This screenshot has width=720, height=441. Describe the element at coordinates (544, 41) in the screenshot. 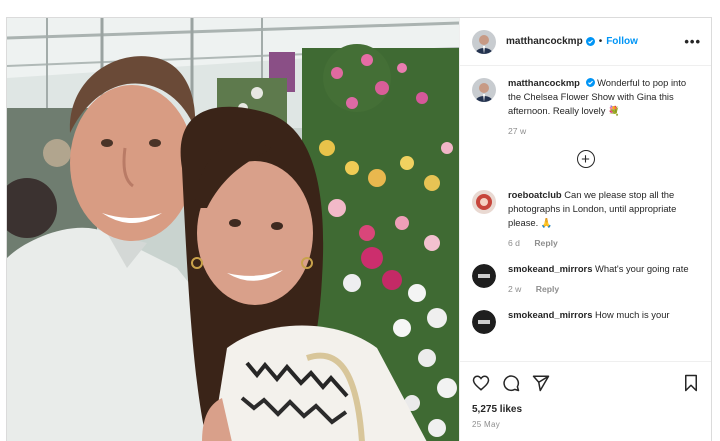

I see `author-username: matthancockmp` at that location.